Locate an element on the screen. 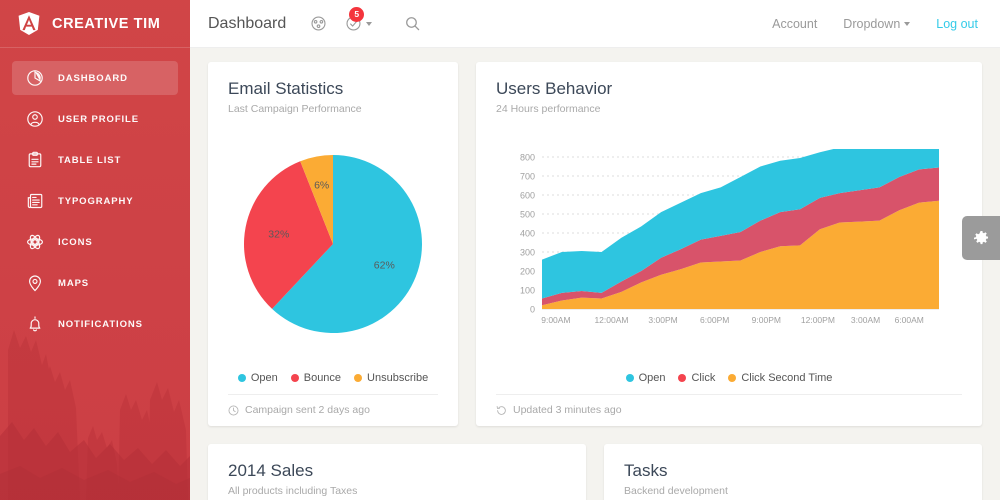  y-axis-tick-label: 0 is located at coordinates (531, 309).